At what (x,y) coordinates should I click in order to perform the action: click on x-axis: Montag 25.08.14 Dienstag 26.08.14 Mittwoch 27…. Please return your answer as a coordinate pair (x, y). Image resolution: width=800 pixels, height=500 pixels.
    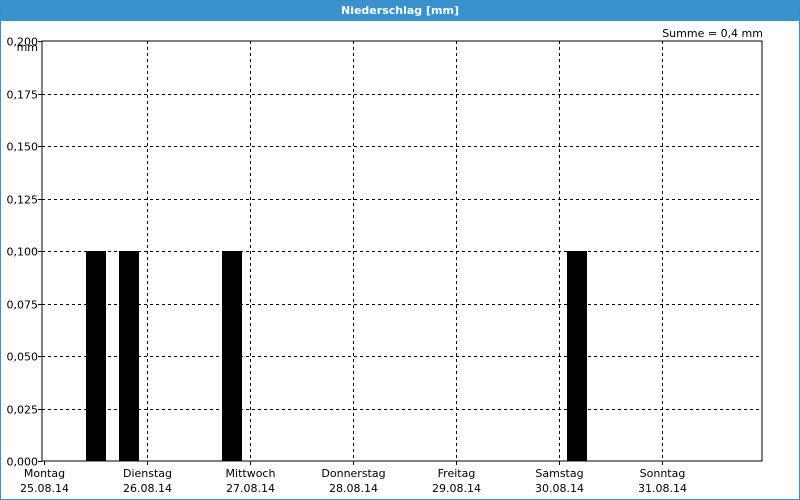
    Looking at the image, I should click on (353, 478).